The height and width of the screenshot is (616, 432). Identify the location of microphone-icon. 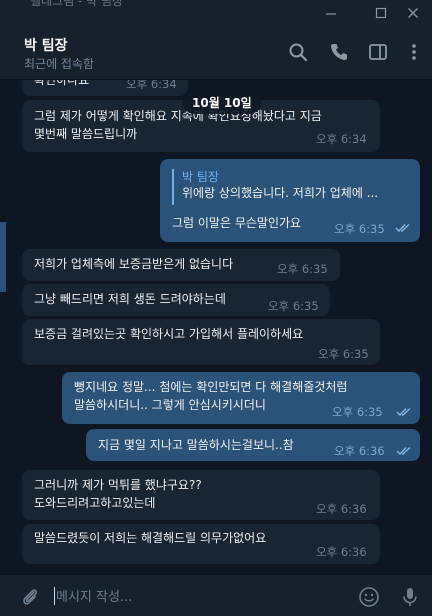
(410, 597).